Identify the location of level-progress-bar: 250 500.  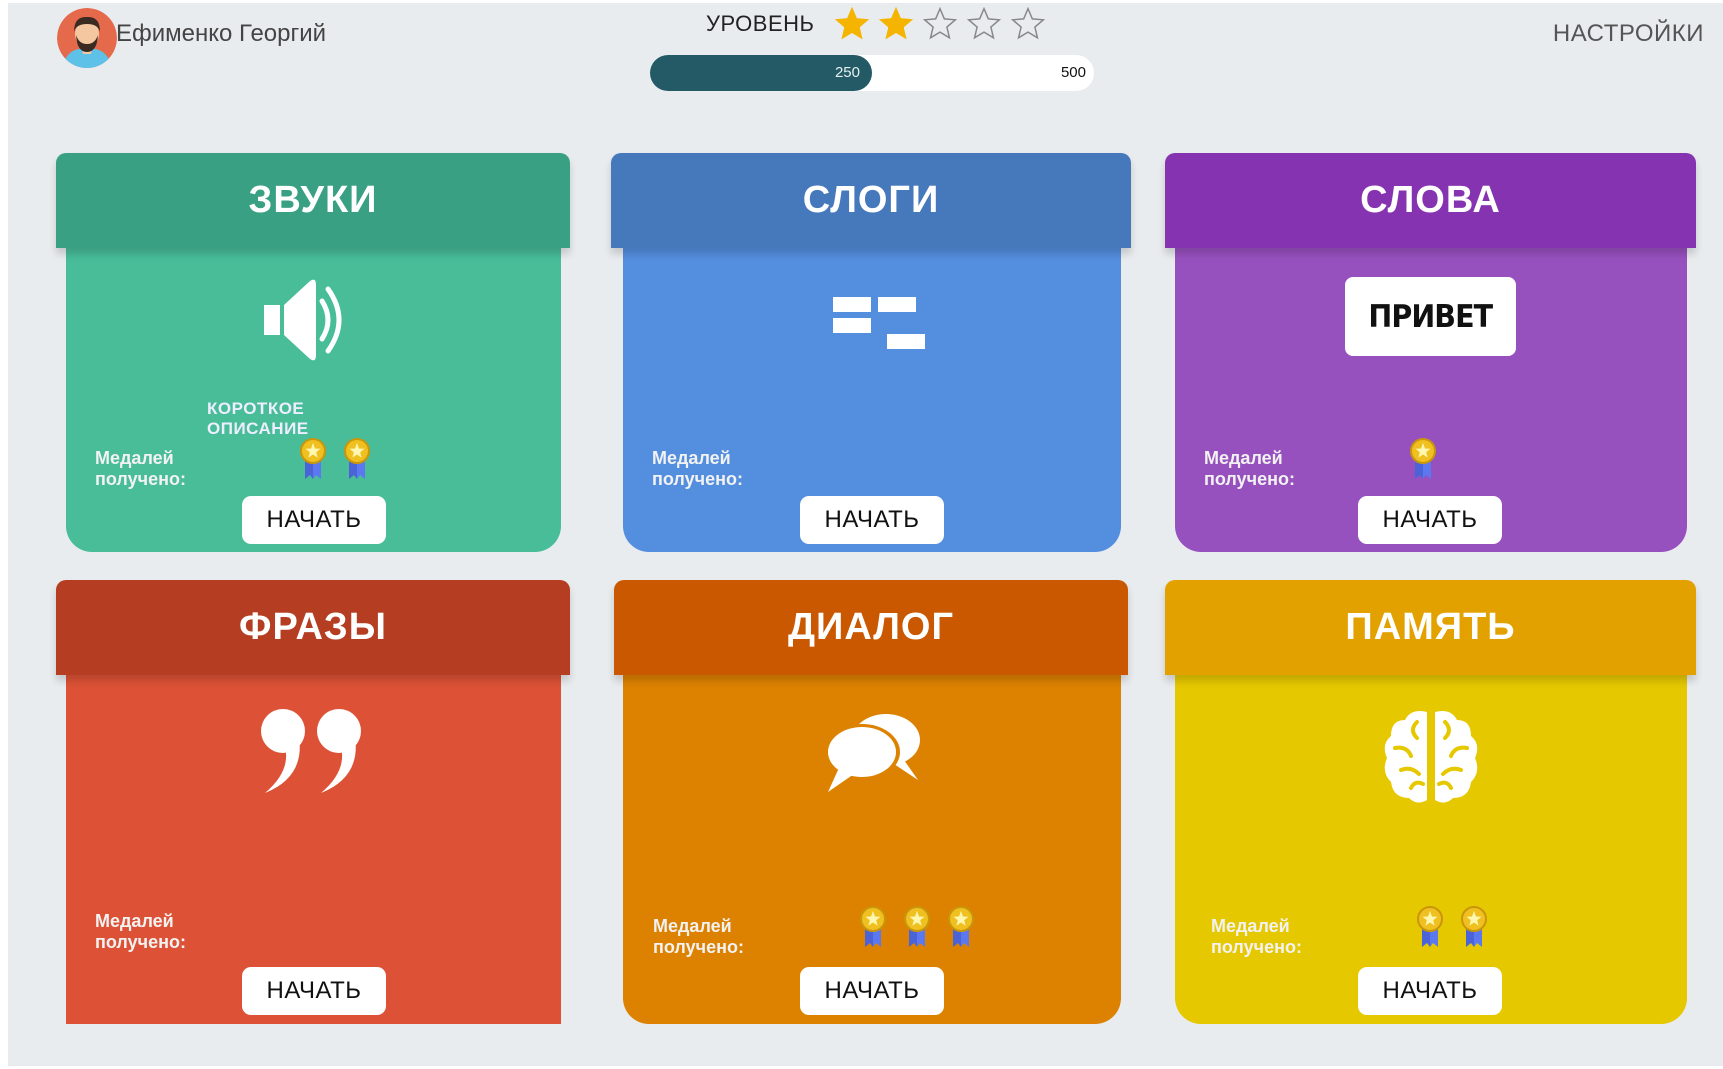
(872, 73).